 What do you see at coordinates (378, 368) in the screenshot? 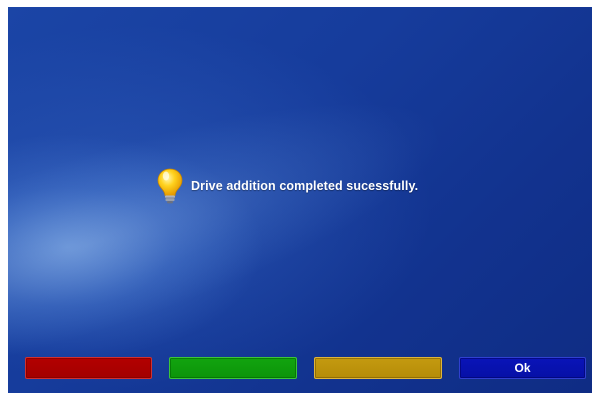
I see `yellow-button` at bounding box center [378, 368].